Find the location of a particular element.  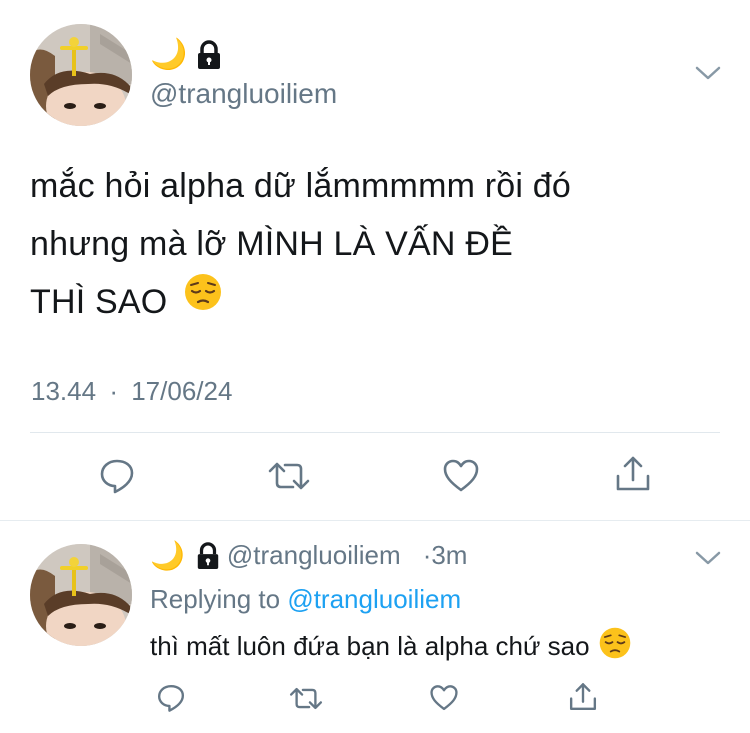

tweet-timestamp: 13.44 · 17/06/24 is located at coordinates (131, 391).